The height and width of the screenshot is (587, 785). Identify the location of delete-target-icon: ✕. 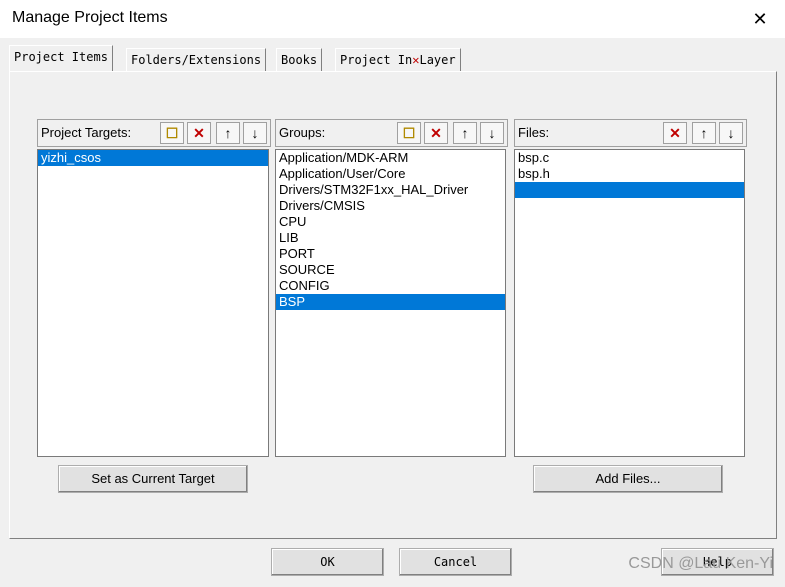
(199, 133).